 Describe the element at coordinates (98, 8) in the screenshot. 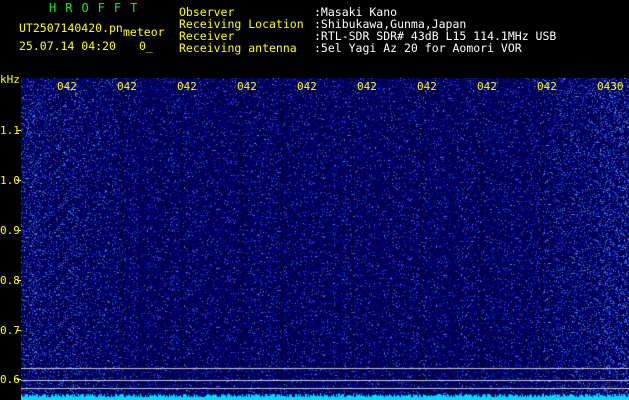

I see `brand-title: HROFFT` at that location.